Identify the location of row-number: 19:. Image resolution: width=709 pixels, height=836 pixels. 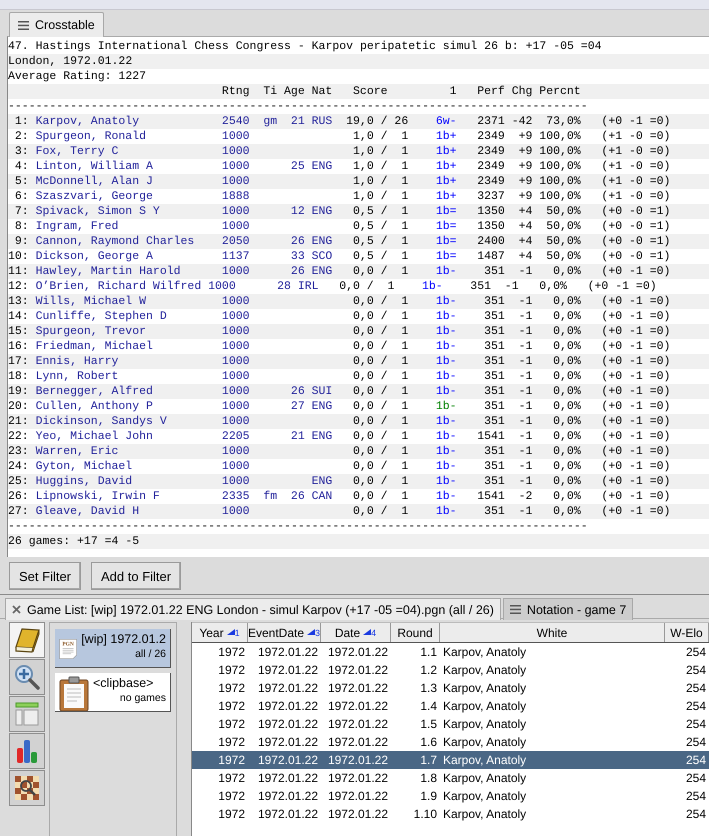
(18, 391).